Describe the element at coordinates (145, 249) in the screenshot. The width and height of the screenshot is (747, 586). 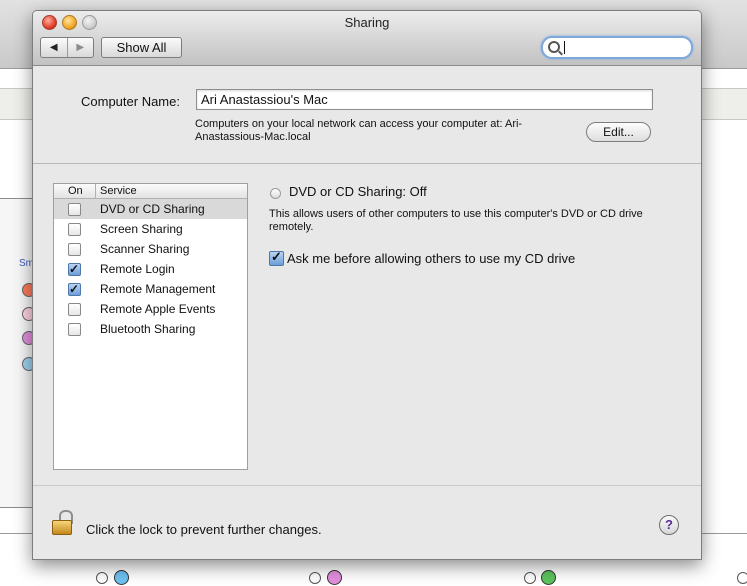
I see `service-label: Scanner Sharing` at that location.